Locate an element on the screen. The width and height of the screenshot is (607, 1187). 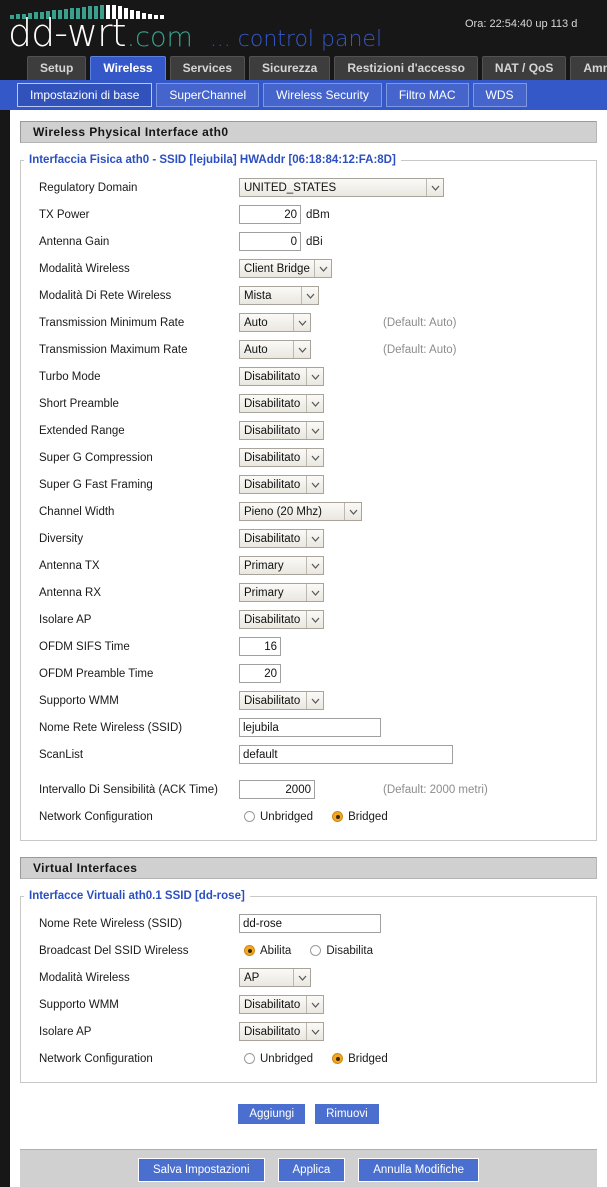
select-wireless-mode: Client Bridge is located at coordinates (285, 268).